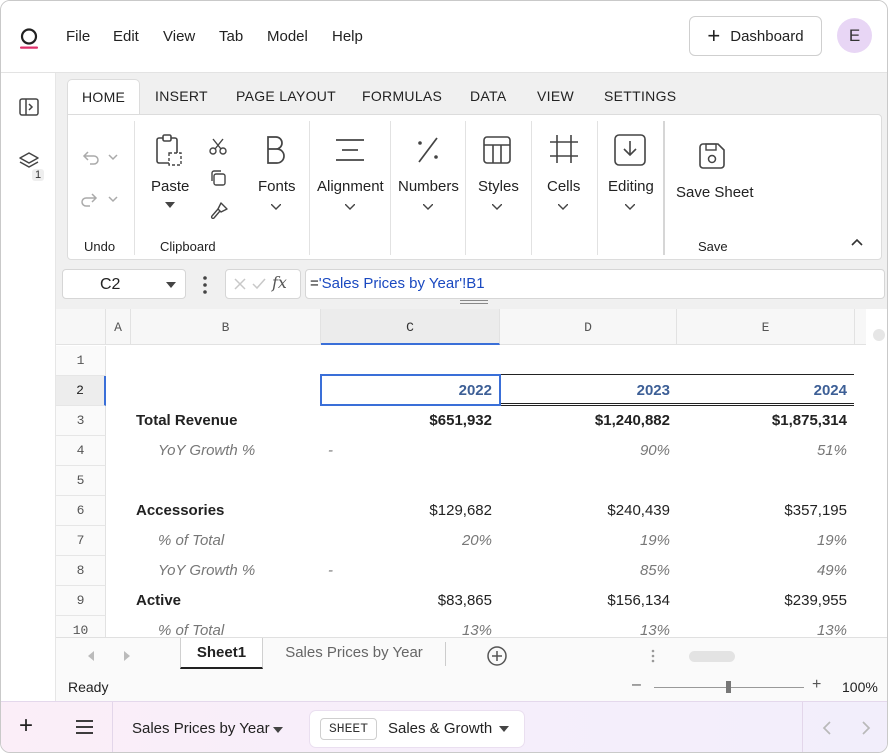 The width and height of the screenshot is (888, 753). I want to click on cell-label: Accessories, so click(226, 511).